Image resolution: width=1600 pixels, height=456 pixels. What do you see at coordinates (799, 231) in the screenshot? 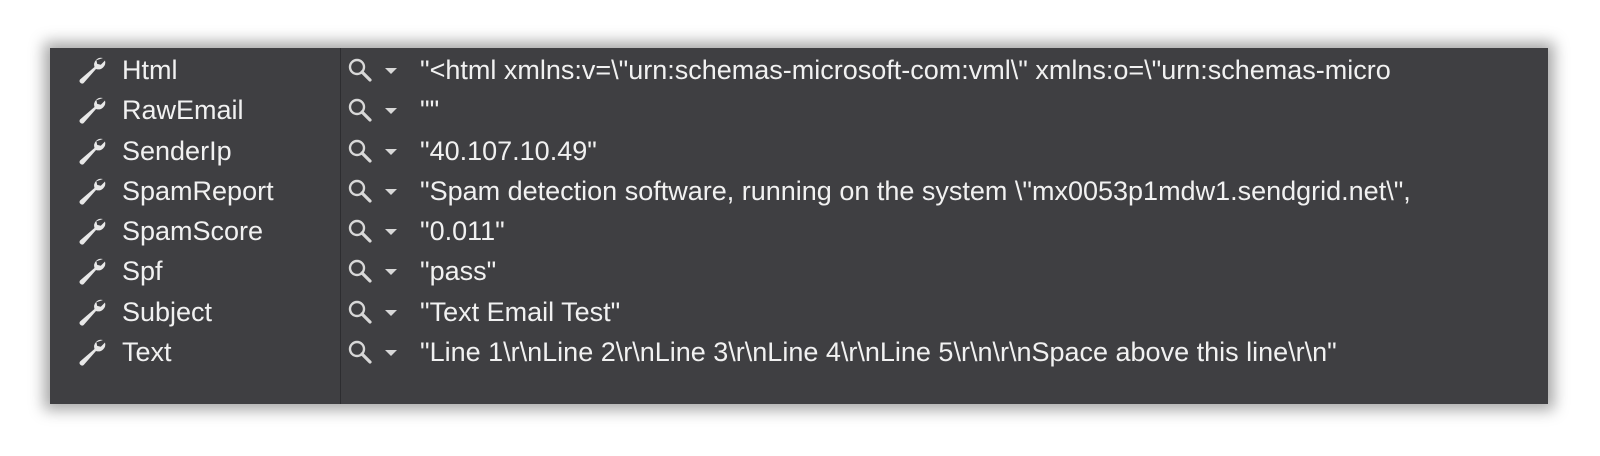
I see `property-row-spamscore: SpamScore "0.011"` at bounding box center [799, 231].